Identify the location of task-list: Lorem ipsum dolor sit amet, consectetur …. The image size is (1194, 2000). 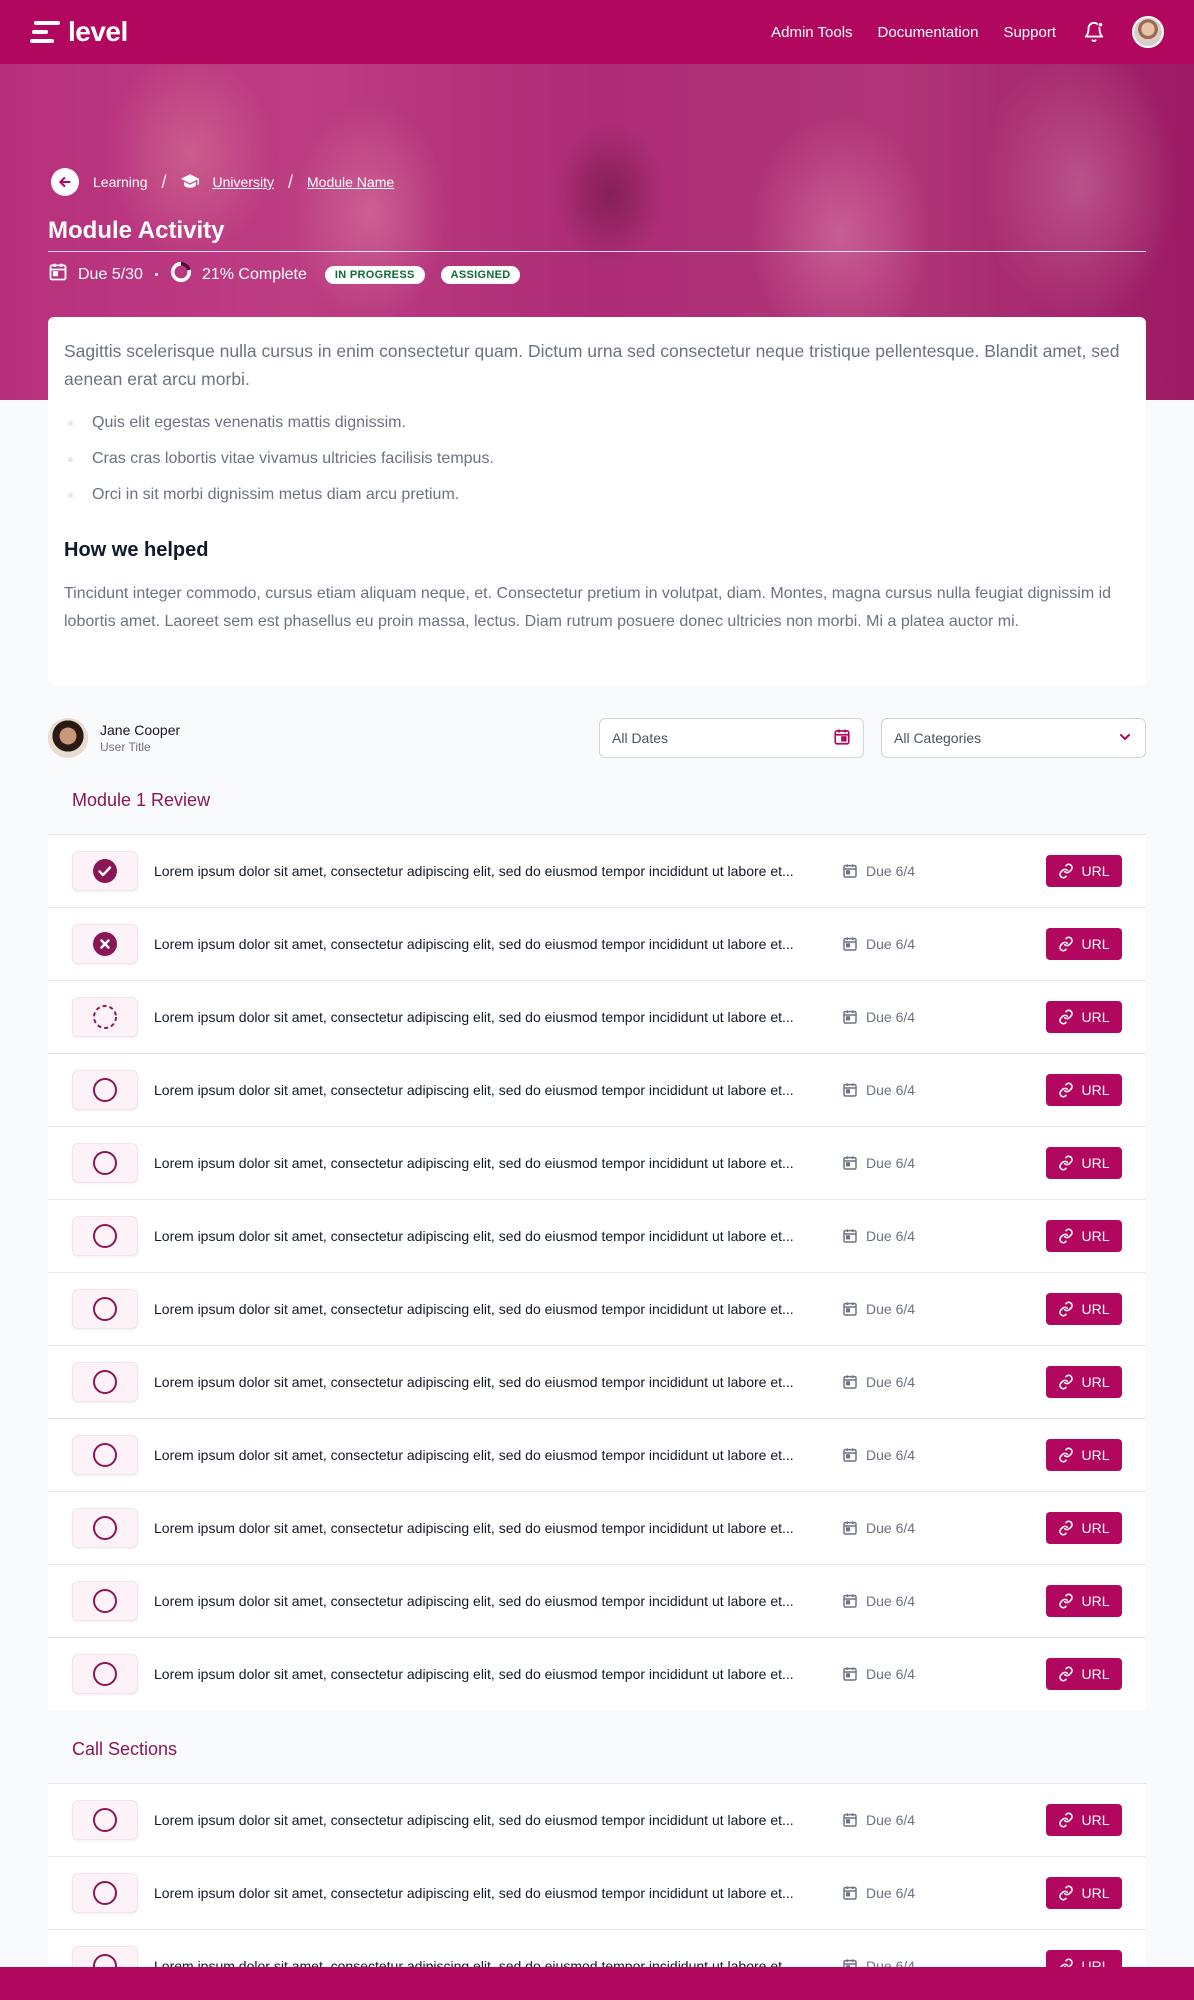
(597, 1875).